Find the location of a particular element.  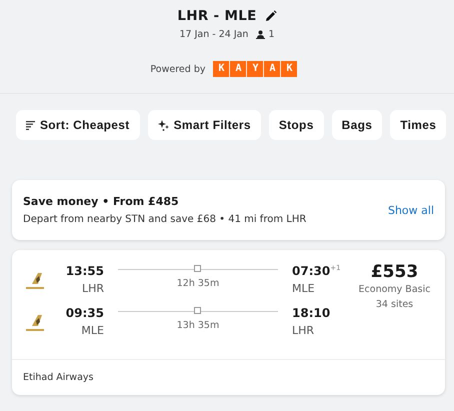

departure-airport: MLE is located at coordinates (92, 330).